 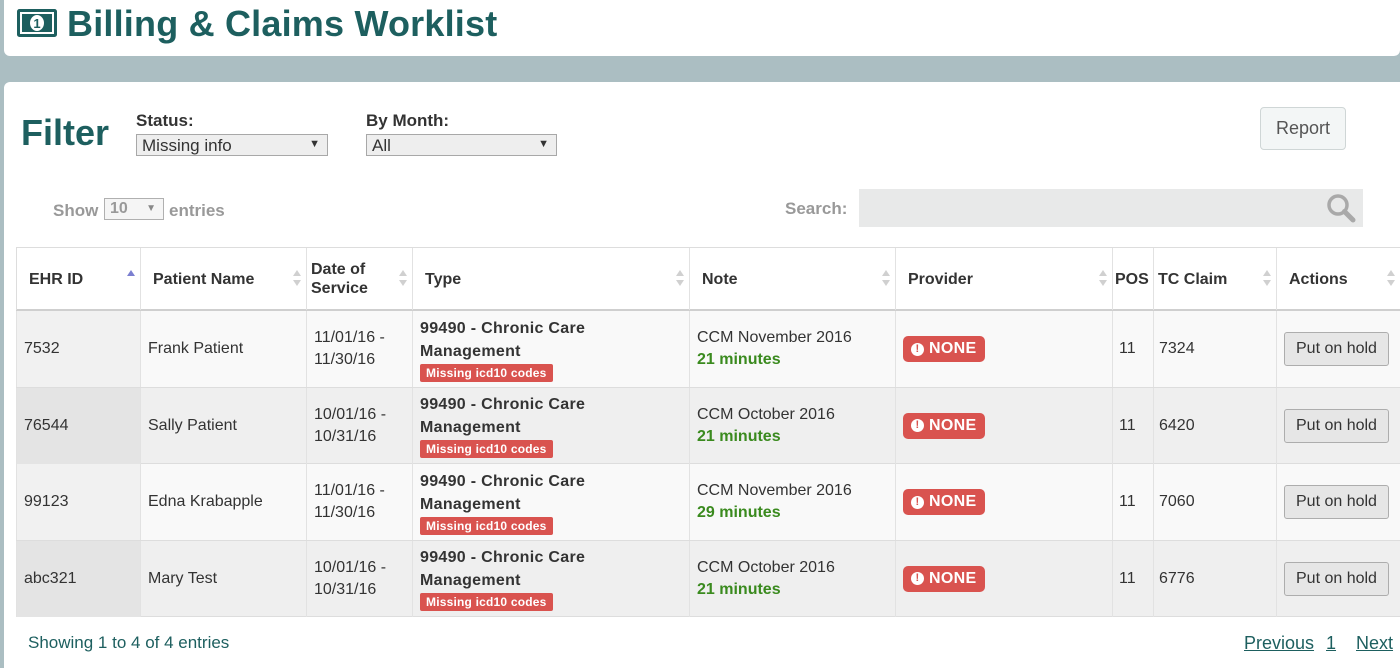 I want to click on filter-title: Filter, so click(x=65, y=132).